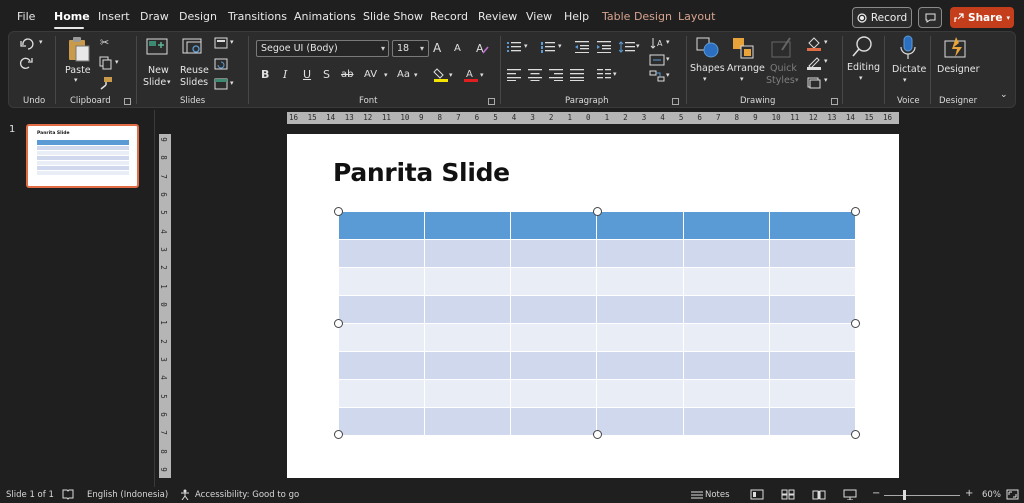 The image size is (1024, 503). I want to click on tab-table-design: Table Design, so click(637, 16).